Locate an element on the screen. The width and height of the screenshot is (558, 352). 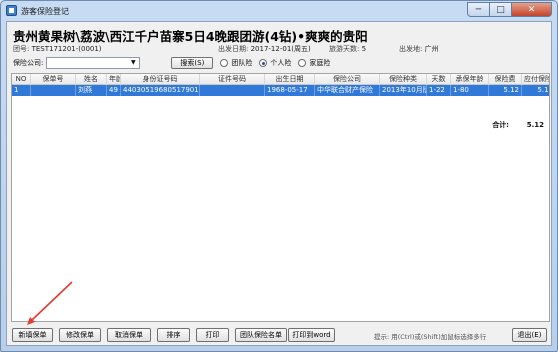
cell-premium: 5.12 is located at coordinates (505, 90).